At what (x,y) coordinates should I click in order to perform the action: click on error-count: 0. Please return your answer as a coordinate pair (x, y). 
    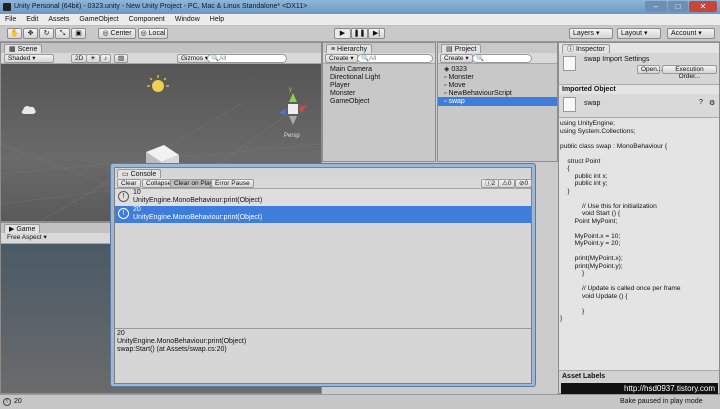
    Looking at the image, I should click on (526, 183).